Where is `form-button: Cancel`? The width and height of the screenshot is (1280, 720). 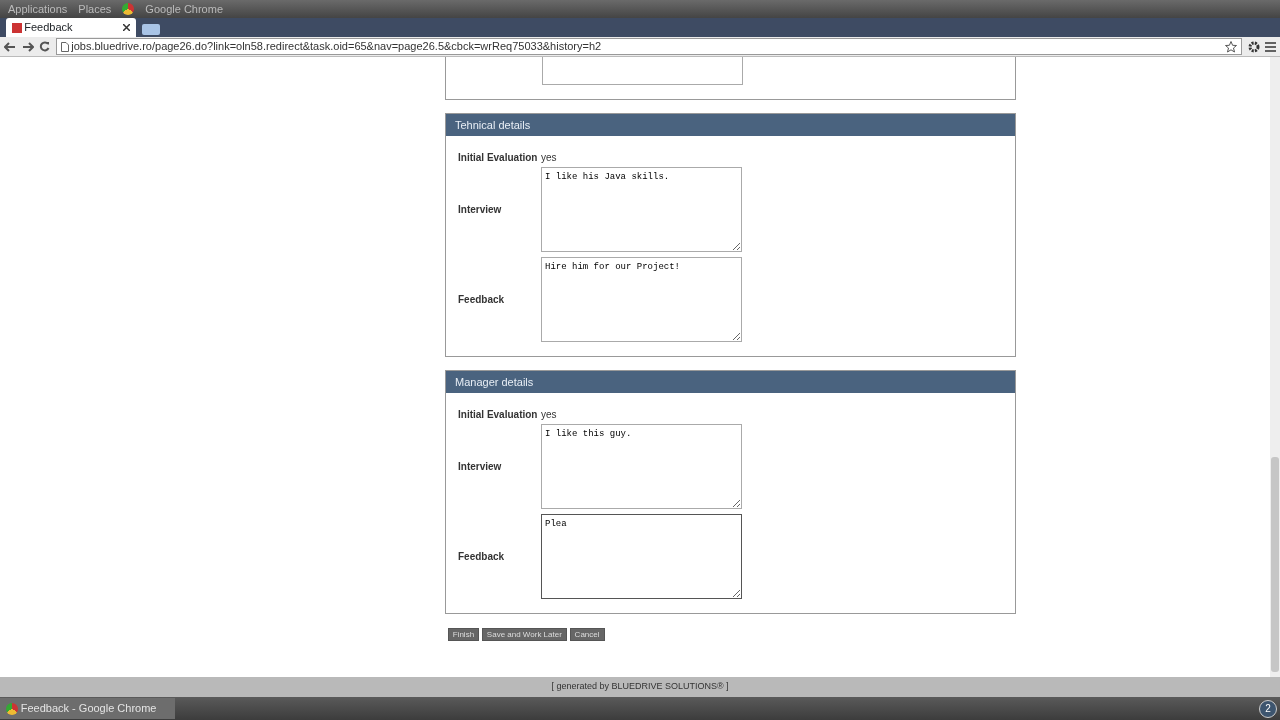
form-button: Cancel is located at coordinates (587, 634).